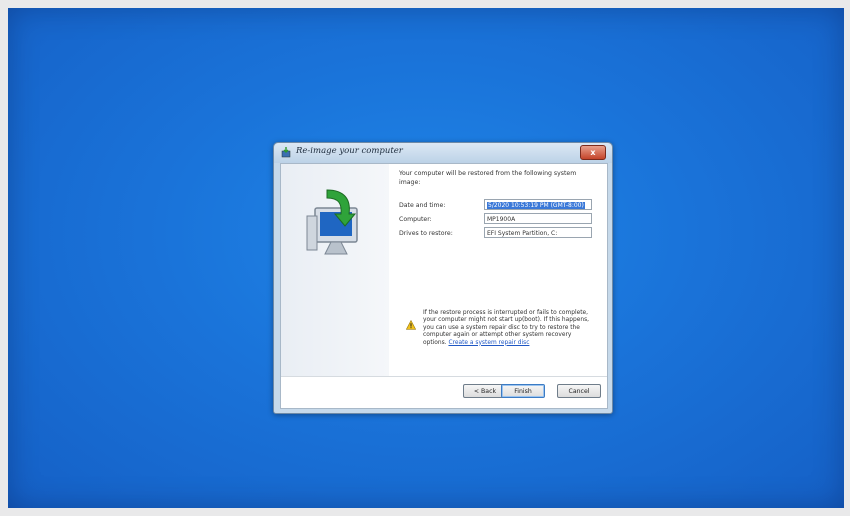 This screenshot has height=516, width=850. What do you see at coordinates (411, 325) in the screenshot?
I see `warning-icon` at bounding box center [411, 325].